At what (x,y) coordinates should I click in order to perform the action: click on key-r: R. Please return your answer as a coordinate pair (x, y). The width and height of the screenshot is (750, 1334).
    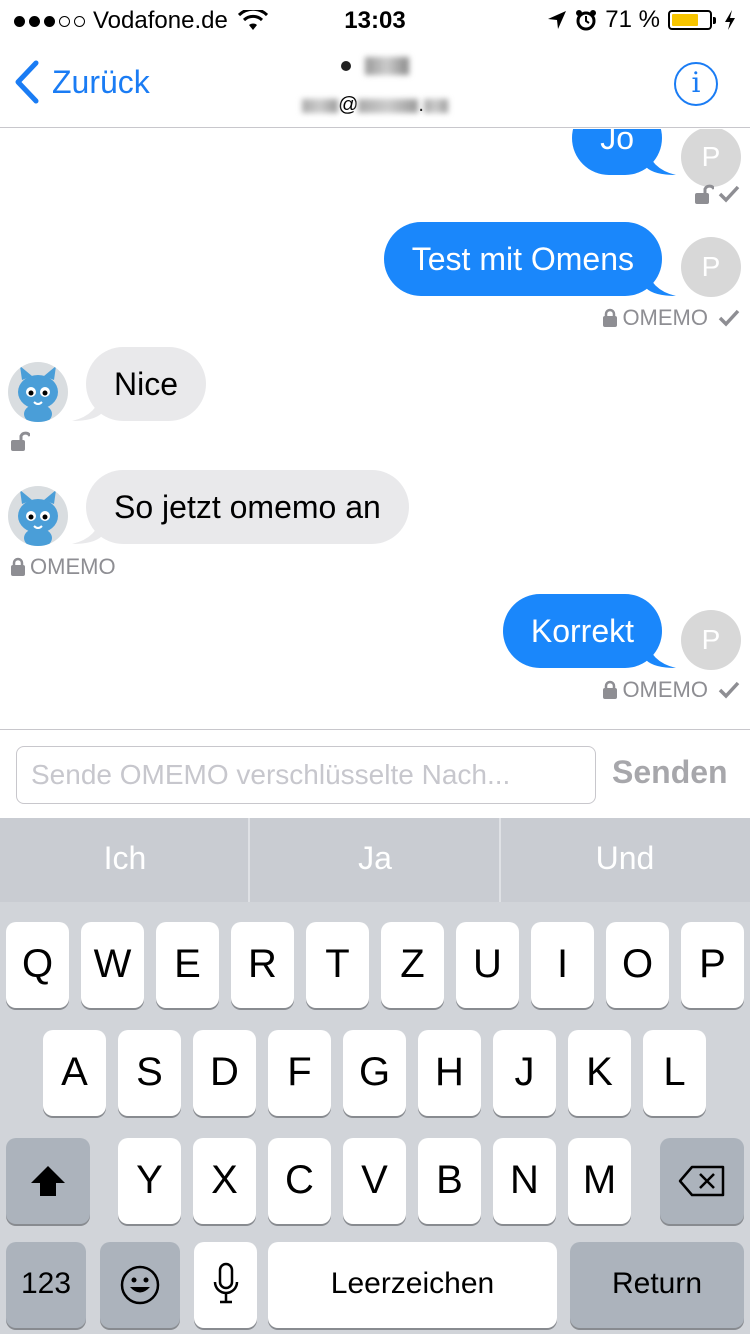
    Looking at the image, I should click on (262, 965).